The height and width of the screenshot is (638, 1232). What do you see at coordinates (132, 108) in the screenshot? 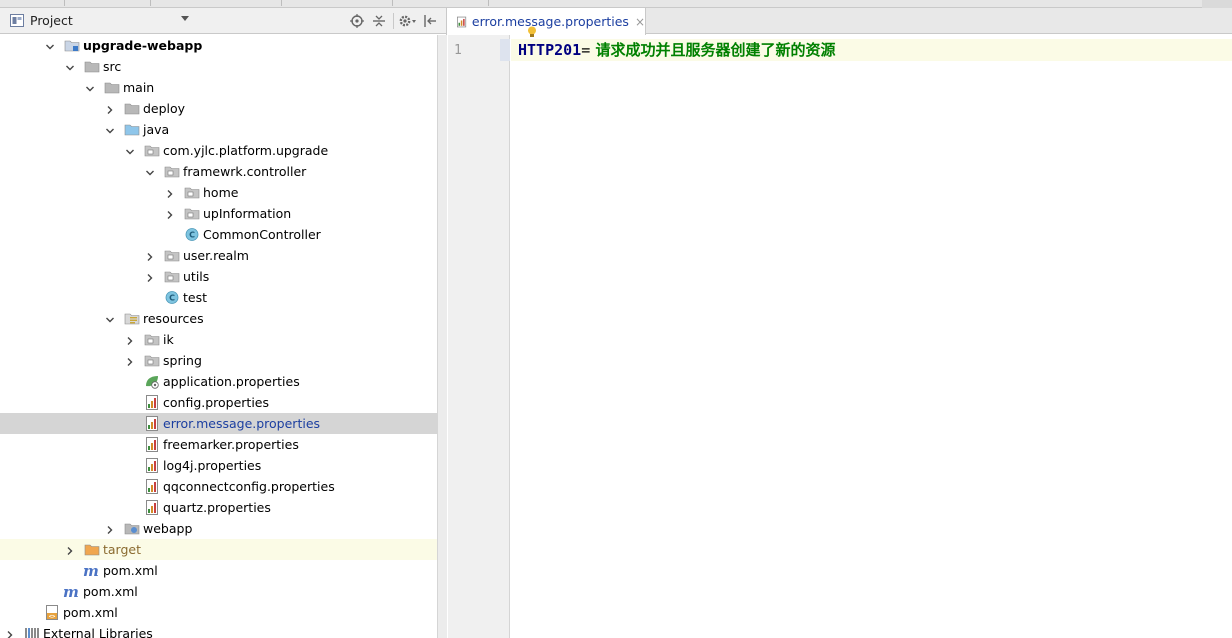
I see `folder-icon` at bounding box center [132, 108].